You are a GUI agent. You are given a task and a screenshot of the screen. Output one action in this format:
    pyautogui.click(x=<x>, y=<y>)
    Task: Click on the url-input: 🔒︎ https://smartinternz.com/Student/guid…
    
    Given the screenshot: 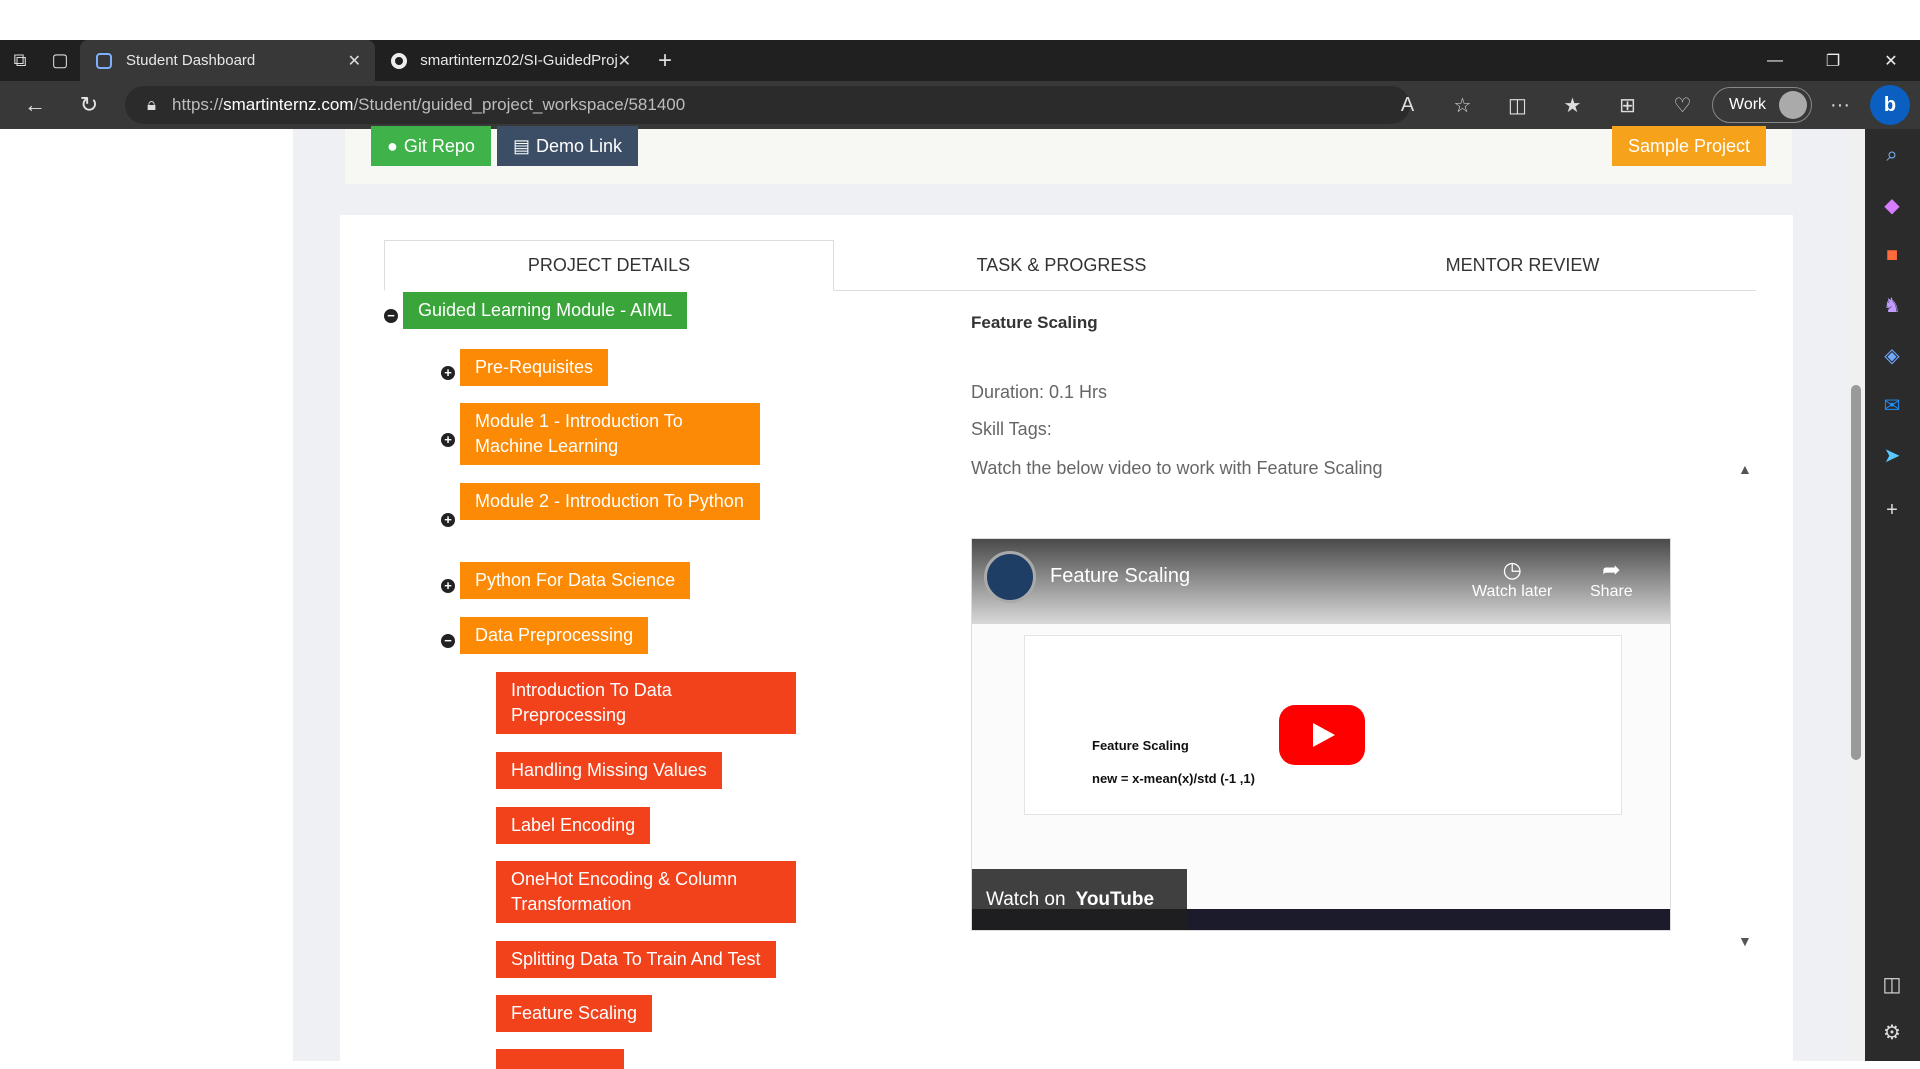 What is the action you would take?
    pyautogui.click(x=767, y=105)
    